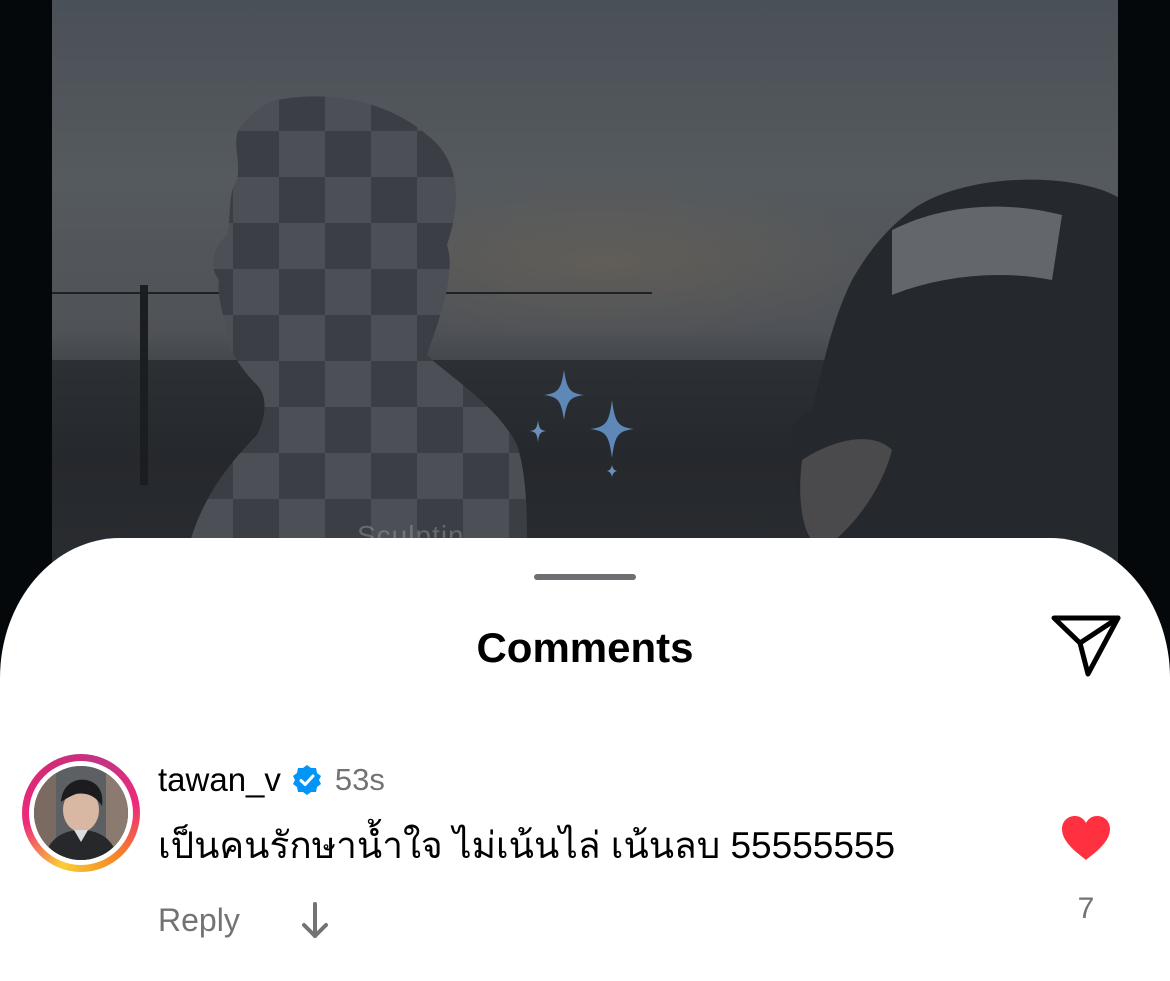 The height and width of the screenshot is (981, 1170). I want to click on reply-button: Reply, so click(199, 920).